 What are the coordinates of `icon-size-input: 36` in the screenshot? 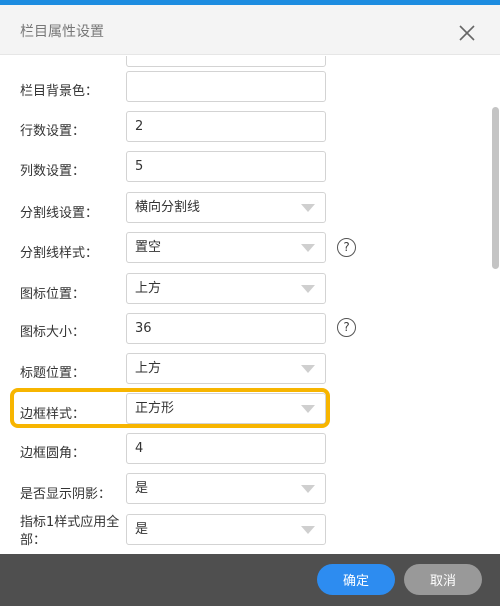 It's located at (226, 328).